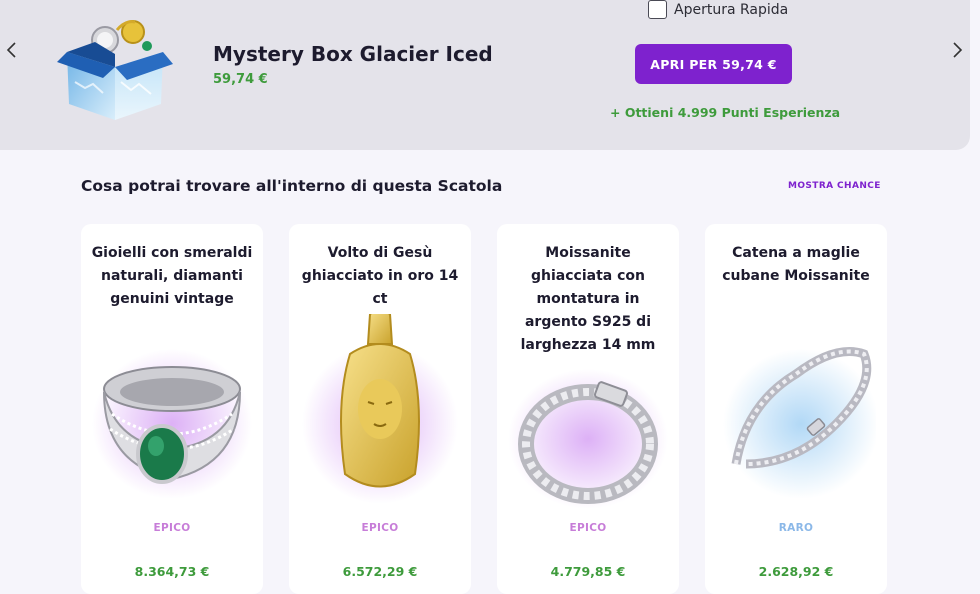  I want to click on quick-open-toggle: Apertura Rapida, so click(718, 9).